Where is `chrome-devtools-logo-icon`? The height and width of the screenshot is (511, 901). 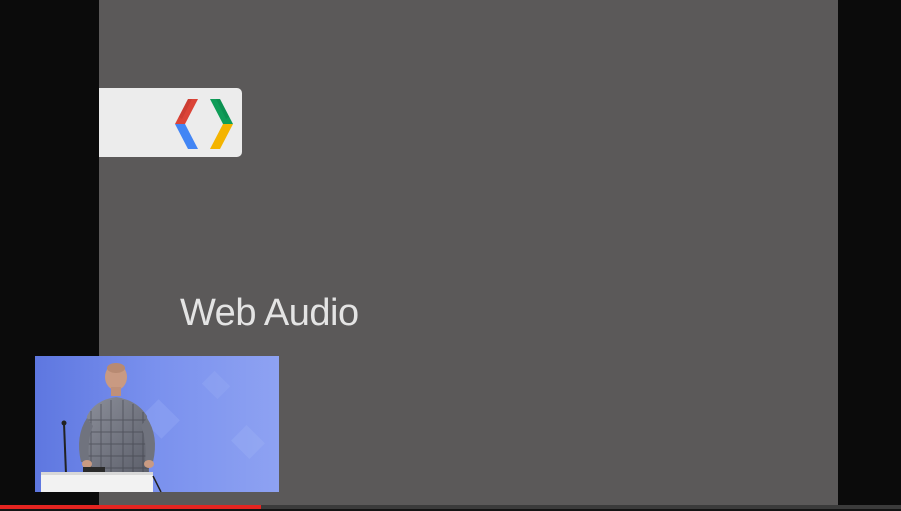 chrome-devtools-logo-icon is located at coordinates (204, 124).